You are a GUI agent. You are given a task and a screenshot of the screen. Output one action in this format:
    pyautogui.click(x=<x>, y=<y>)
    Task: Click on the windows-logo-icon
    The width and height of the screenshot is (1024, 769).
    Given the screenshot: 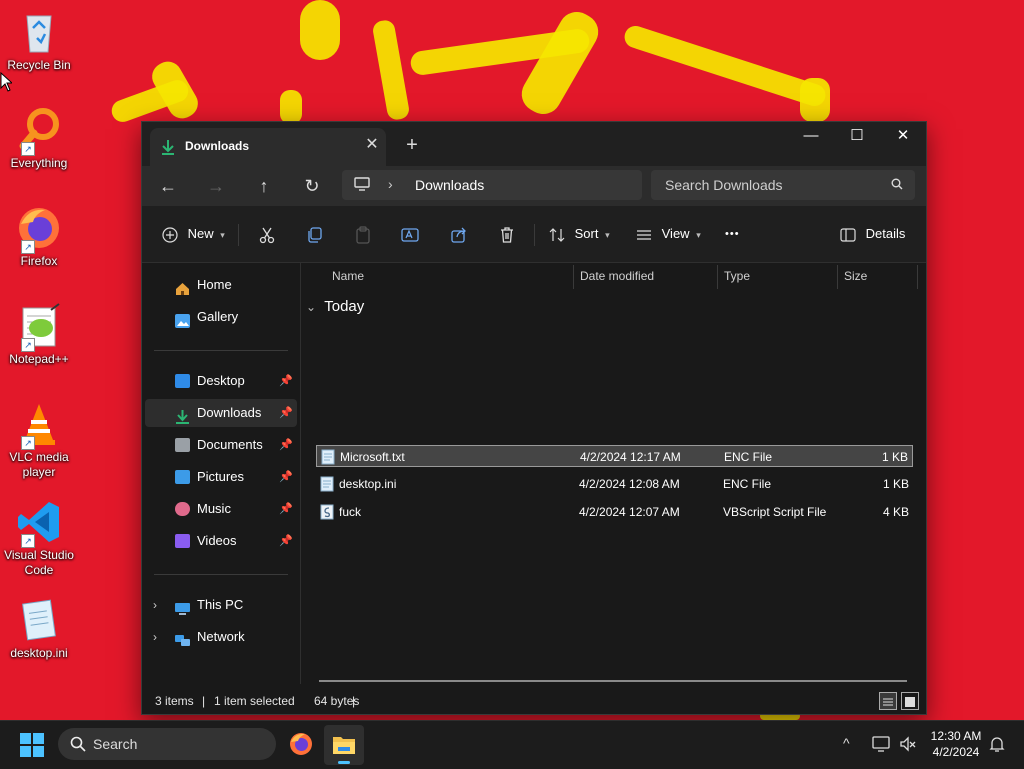 What is the action you would take?
    pyautogui.click(x=32, y=745)
    